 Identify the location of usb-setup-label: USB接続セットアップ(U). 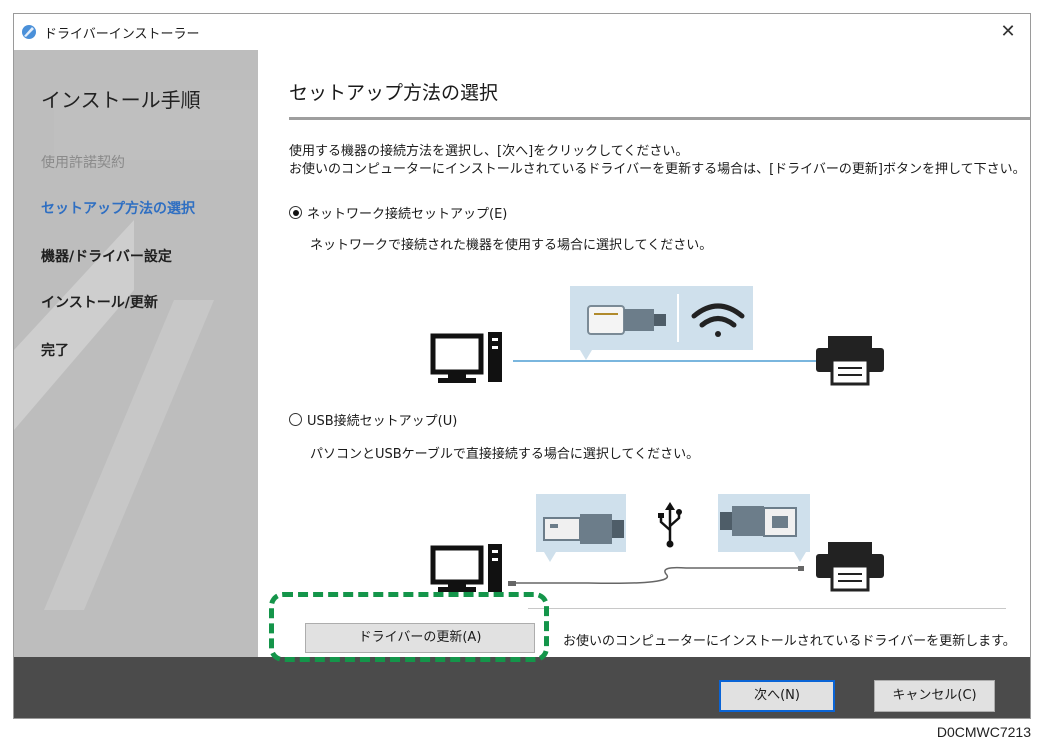
(382, 421).